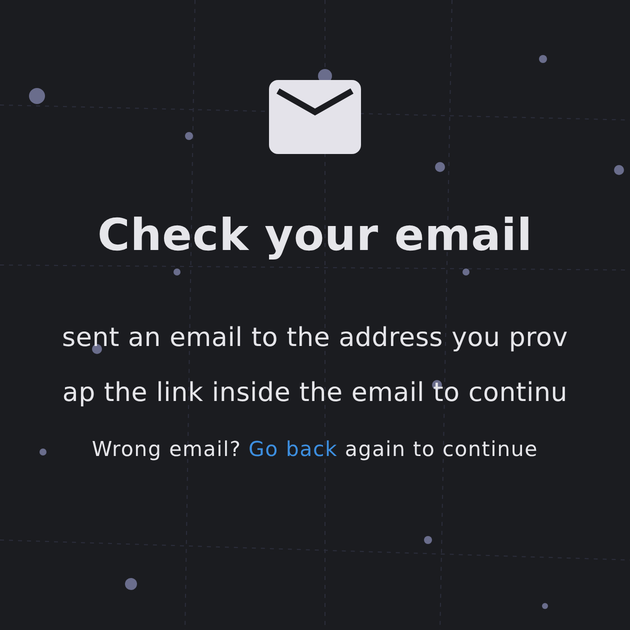 The height and width of the screenshot is (630, 630). Describe the element at coordinates (315, 393) in the screenshot. I see `message-line: ap the link inside the email to continu` at that location.